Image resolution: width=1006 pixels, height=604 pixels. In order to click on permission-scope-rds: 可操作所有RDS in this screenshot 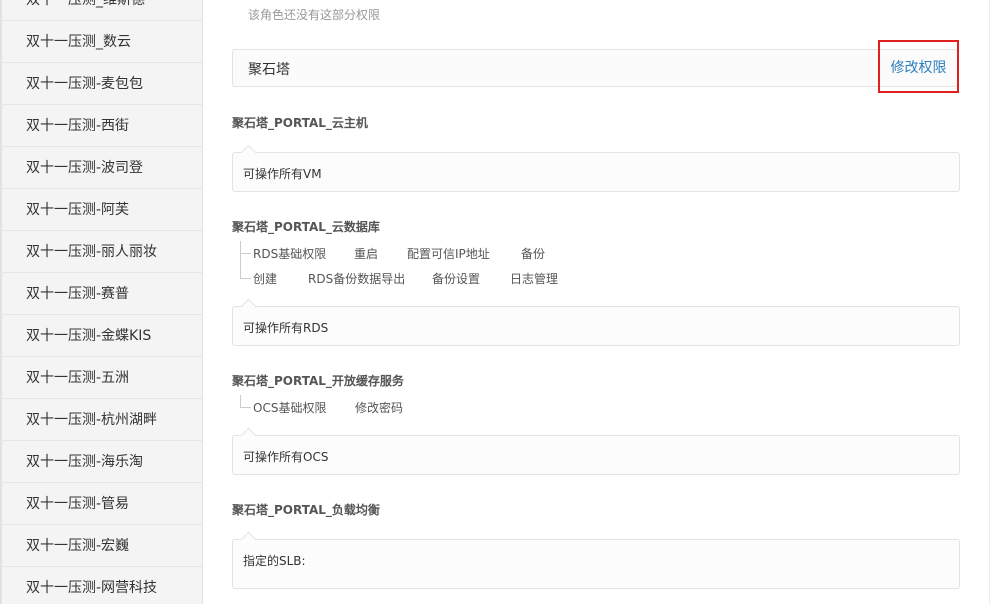, I will do `click(286, 328)`.